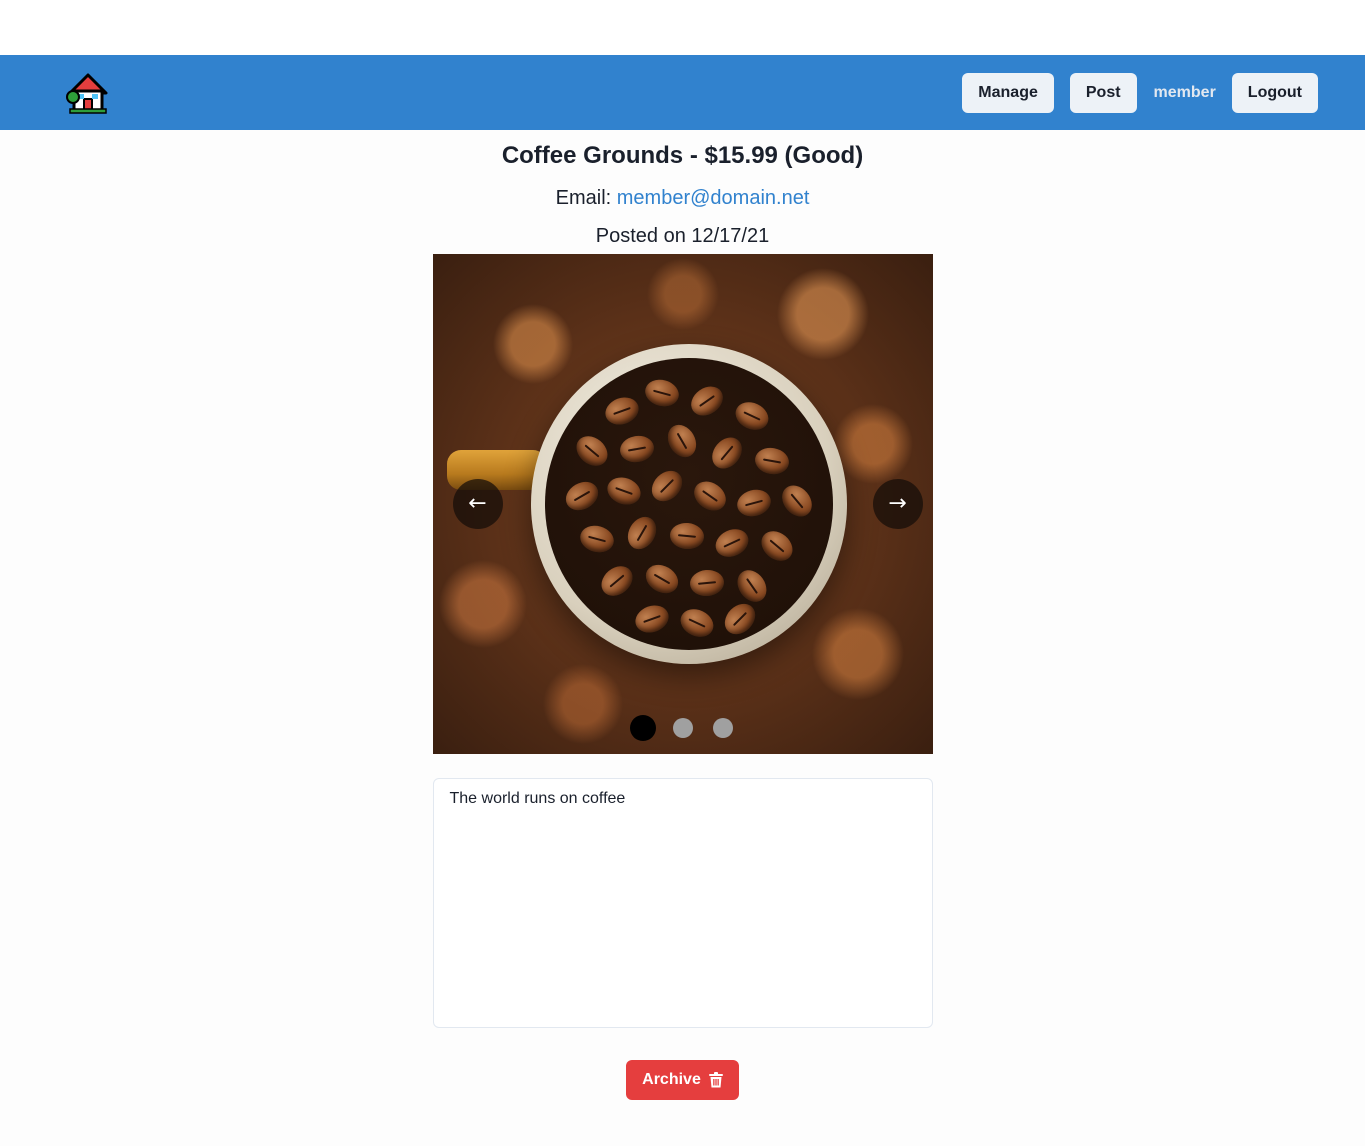  Describe the element at coordinates (1184, 92) in the screenshot. I see `username-label: member` at that location.